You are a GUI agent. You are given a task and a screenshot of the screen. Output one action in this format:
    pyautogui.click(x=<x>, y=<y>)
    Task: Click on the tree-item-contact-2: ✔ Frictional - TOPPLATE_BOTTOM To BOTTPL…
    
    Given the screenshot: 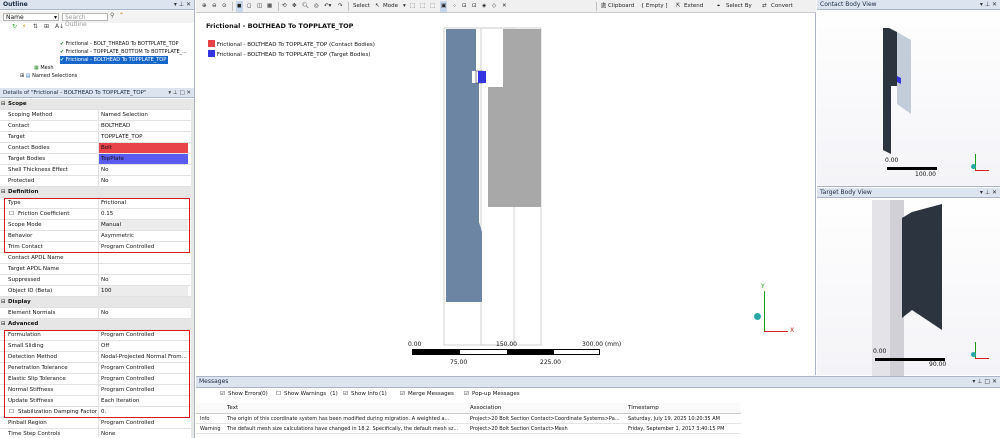 What is the action you would take?
    pyautogui.click(x=123, y=52)
    